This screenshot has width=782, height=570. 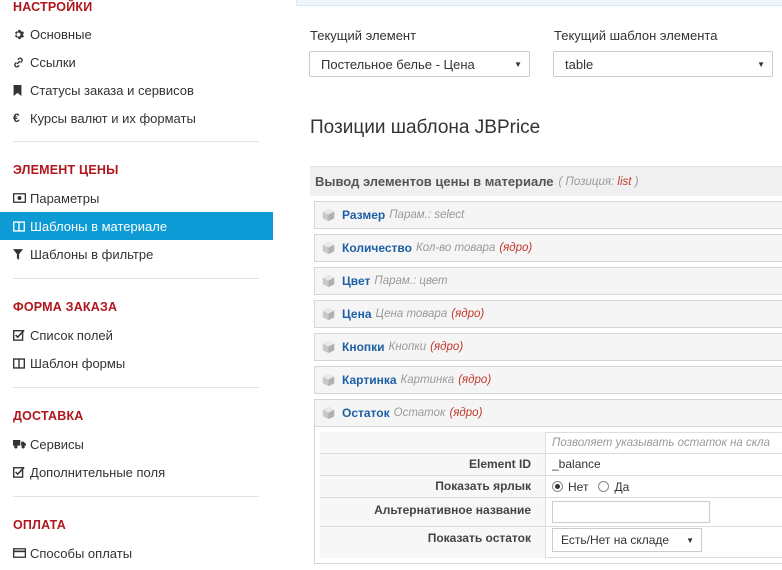 What do you see at coordinates (363, 35) in the screenshot?
I see `current-element-label: Текущий элемент` at bounding box center [363, 35].